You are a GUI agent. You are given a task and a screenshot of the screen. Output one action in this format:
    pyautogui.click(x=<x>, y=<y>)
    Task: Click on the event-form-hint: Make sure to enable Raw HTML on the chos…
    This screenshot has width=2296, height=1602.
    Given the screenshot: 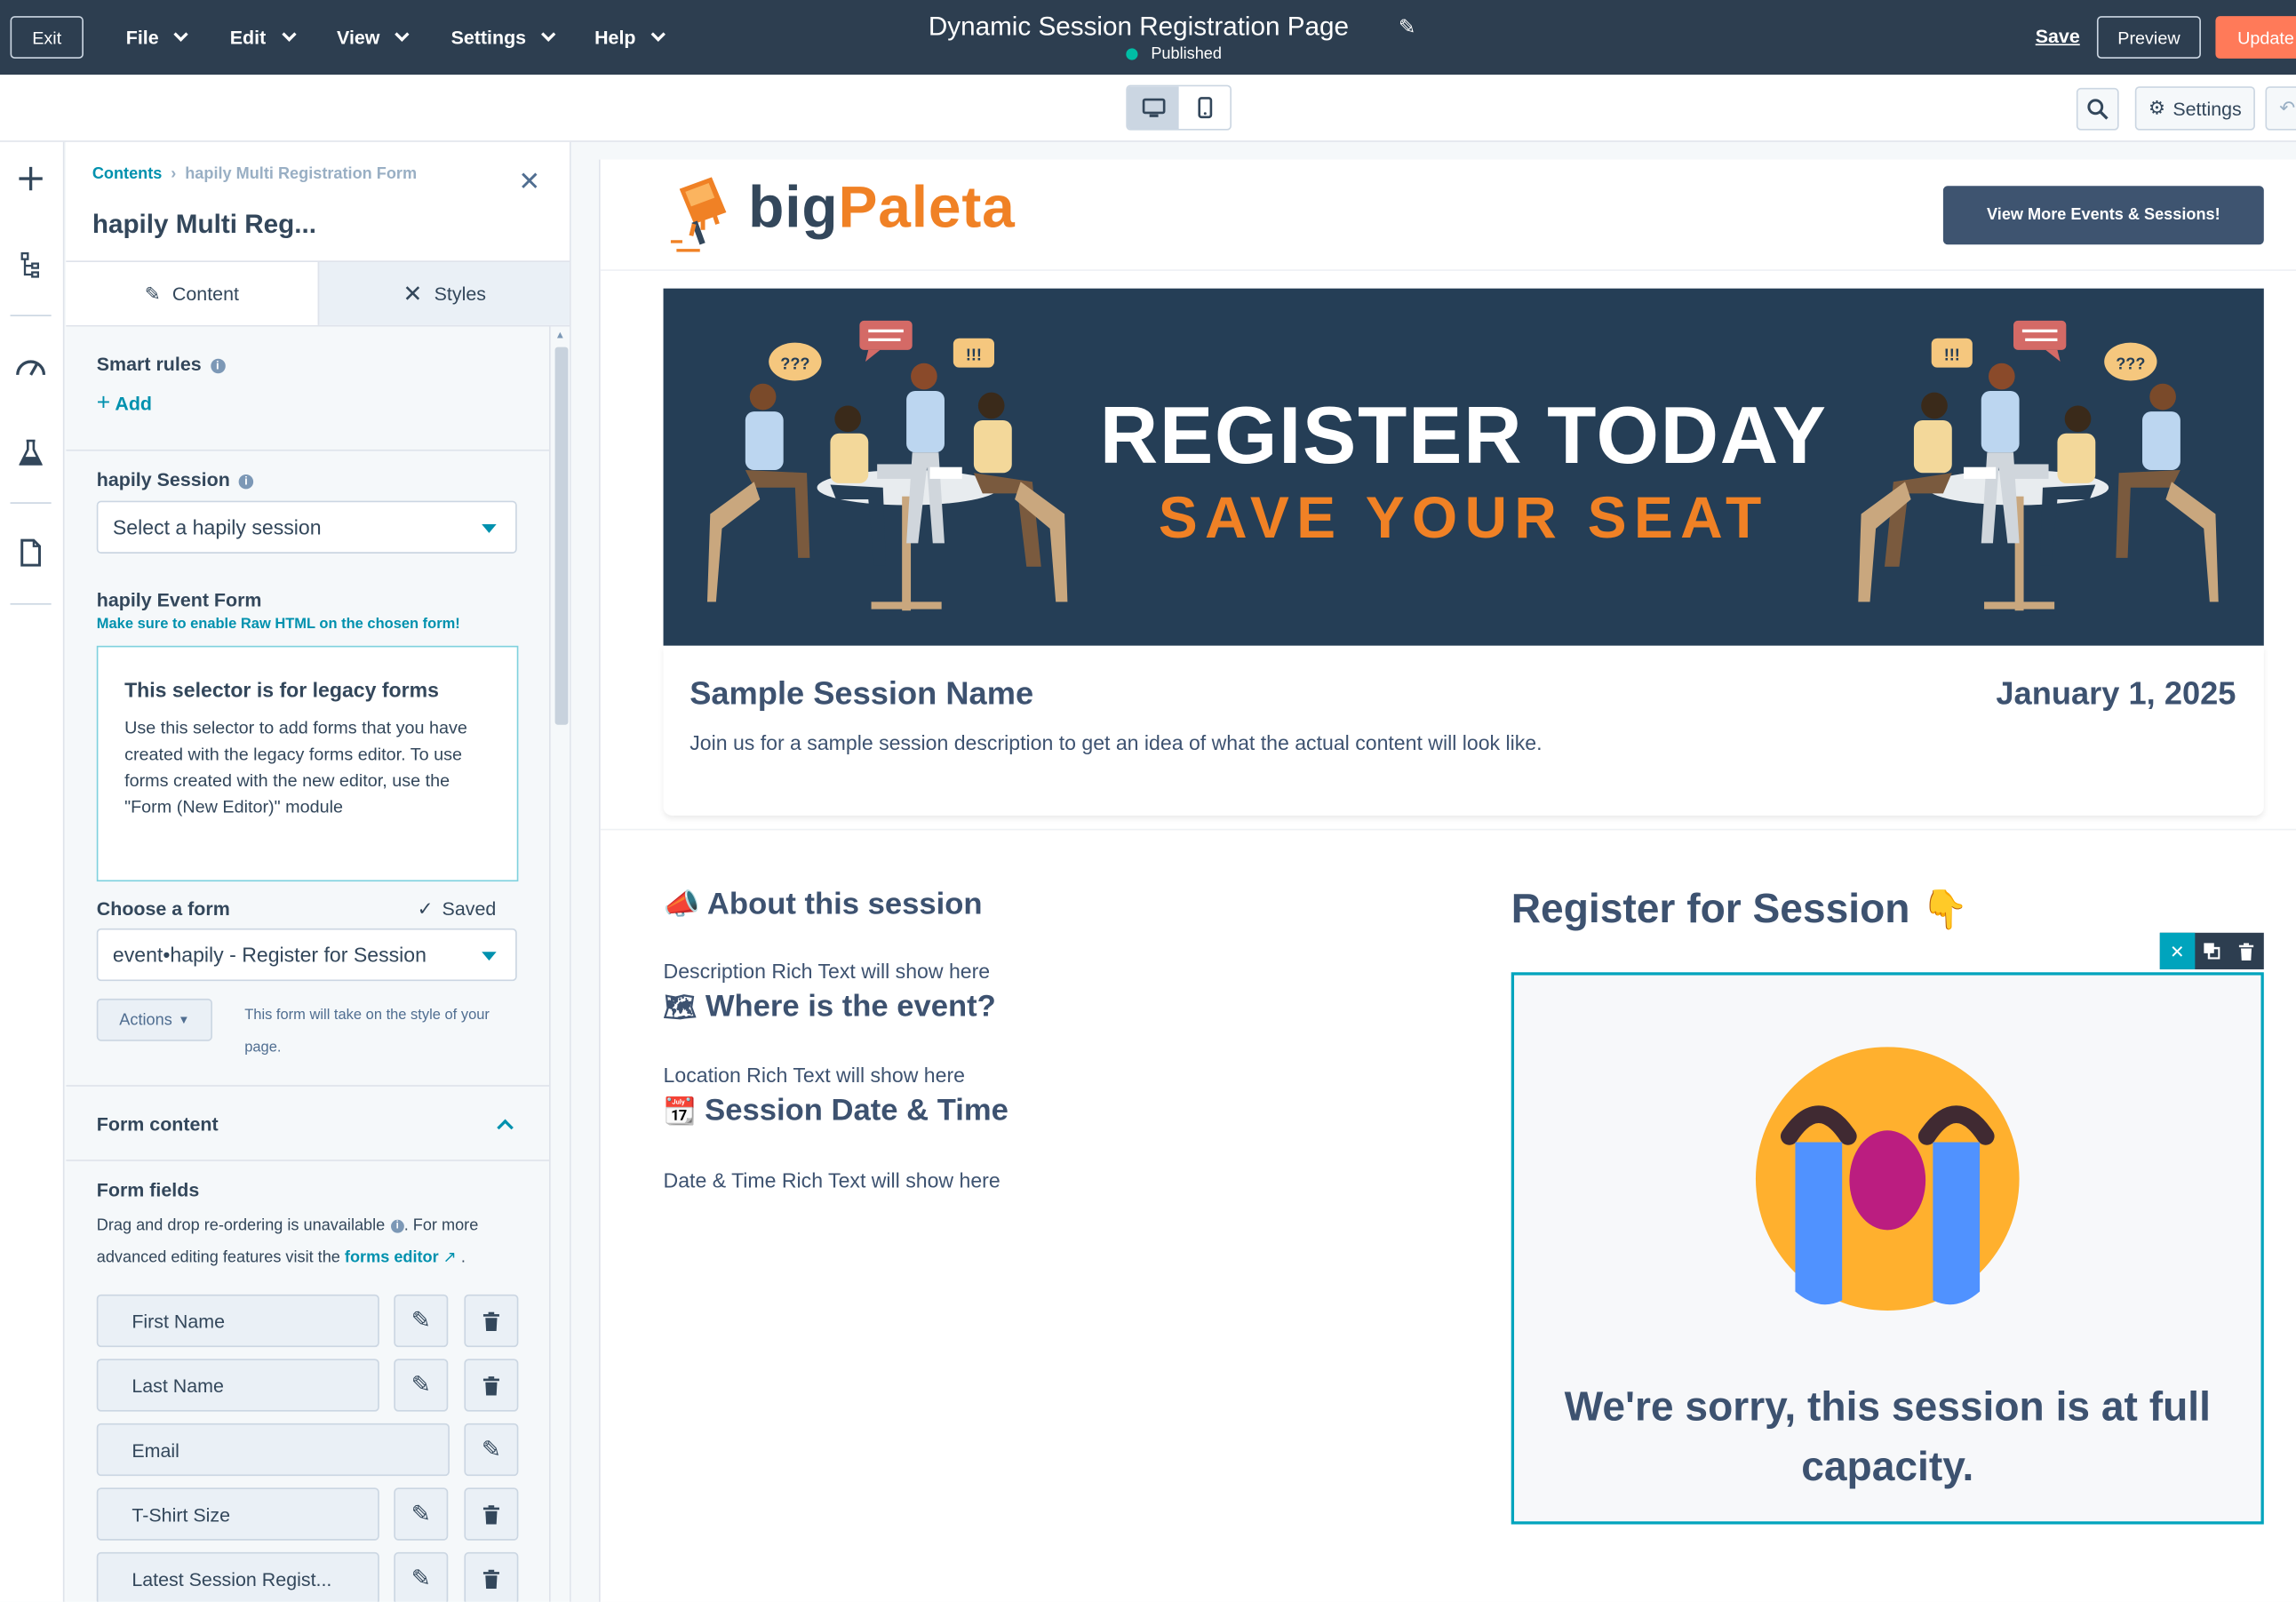 What is the action you would take?
    pyautogui.click(x=278, y=624)
    